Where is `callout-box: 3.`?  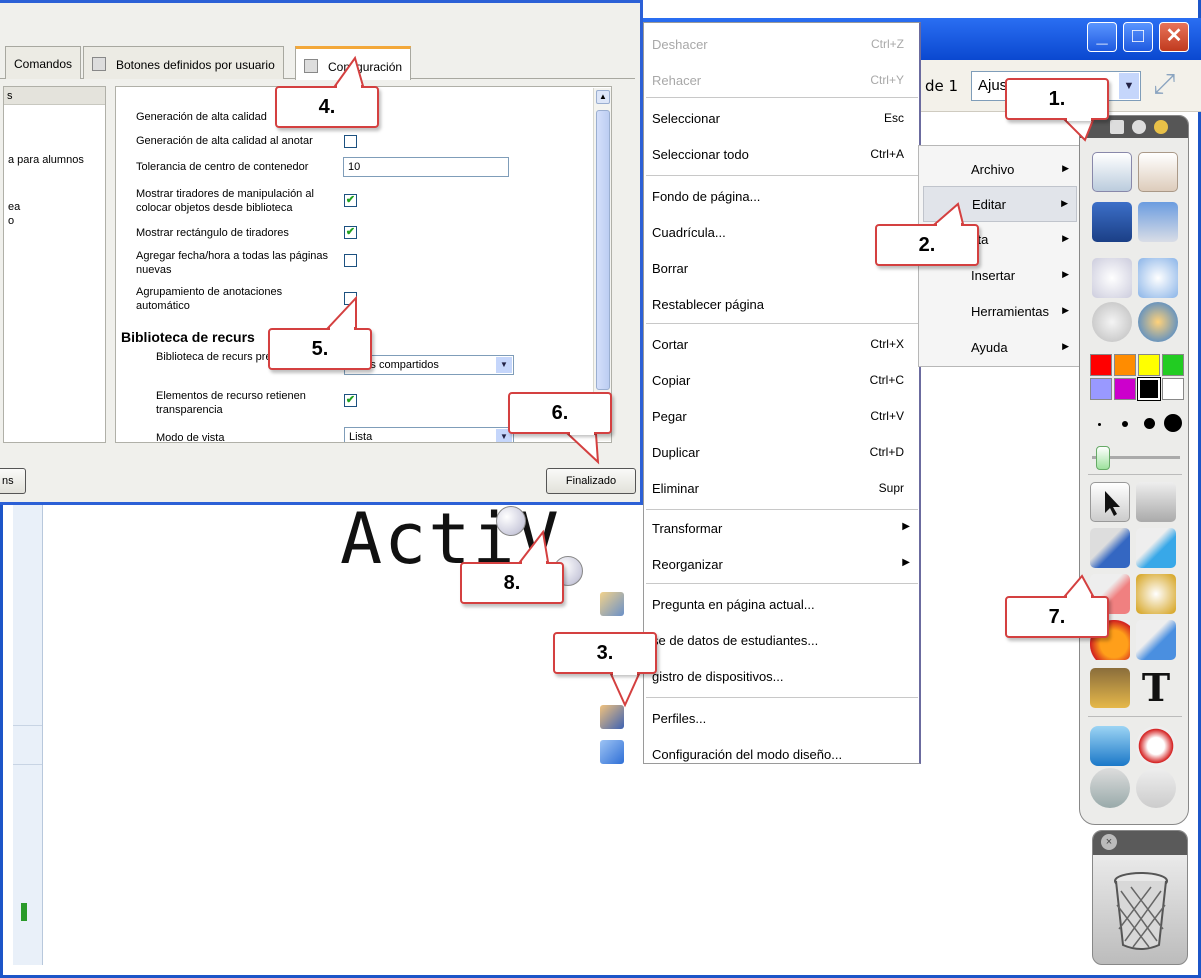 callout-box: 3. is located at coordinates (605, 653).